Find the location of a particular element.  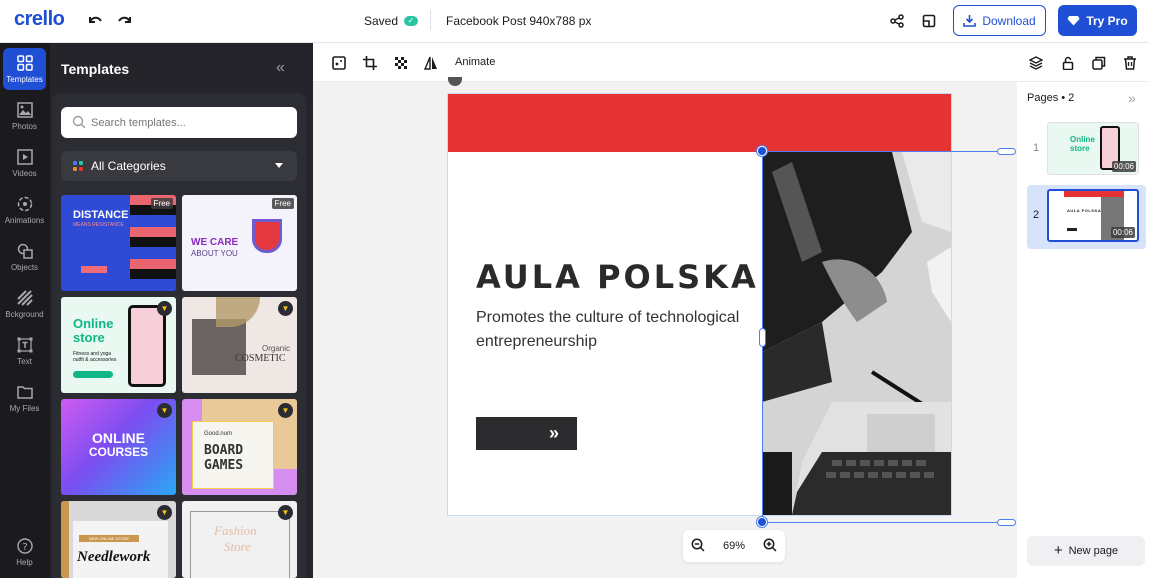

page-thumbnail: Online store 00:06 is located at coordinates (1093, 148).